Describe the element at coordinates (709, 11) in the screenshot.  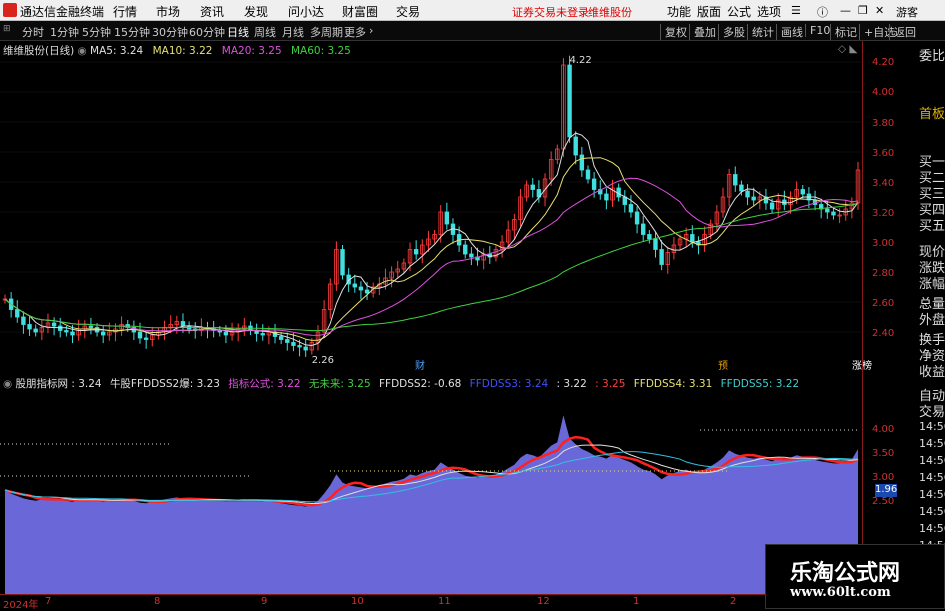
I see `menu-item-layout: 版面` at that location.